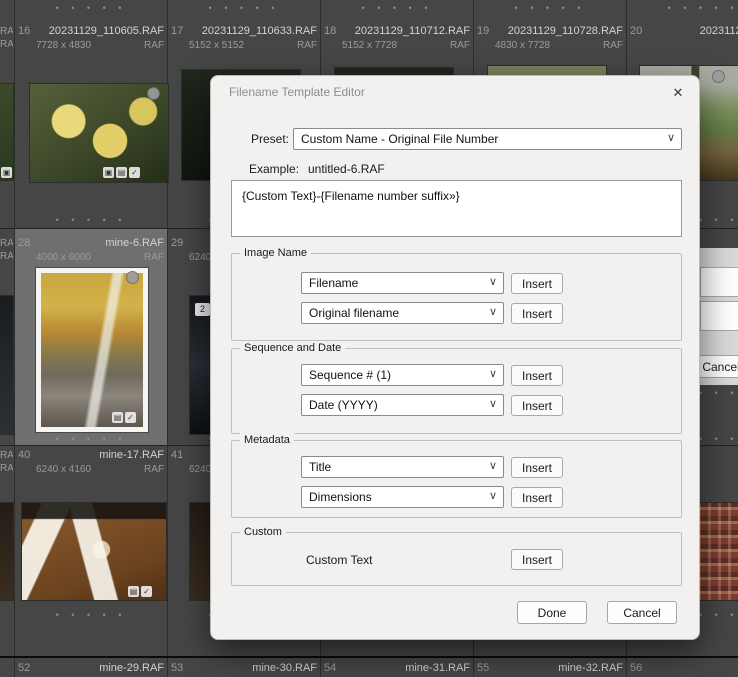  What do you see at coordinates (456, 387) in the screenshot?
I see `sequence-date-group: Sequence and Date` at bounding box center [456, 387].